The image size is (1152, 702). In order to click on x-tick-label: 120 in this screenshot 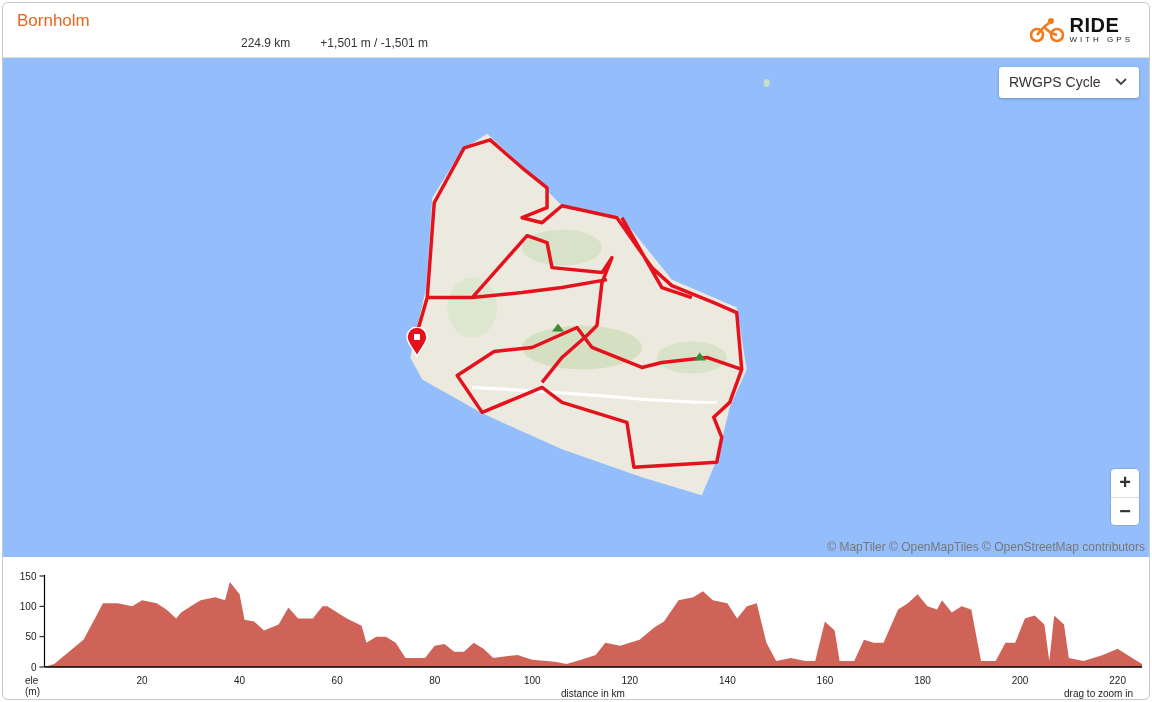, I will do `click(630, 680)`.